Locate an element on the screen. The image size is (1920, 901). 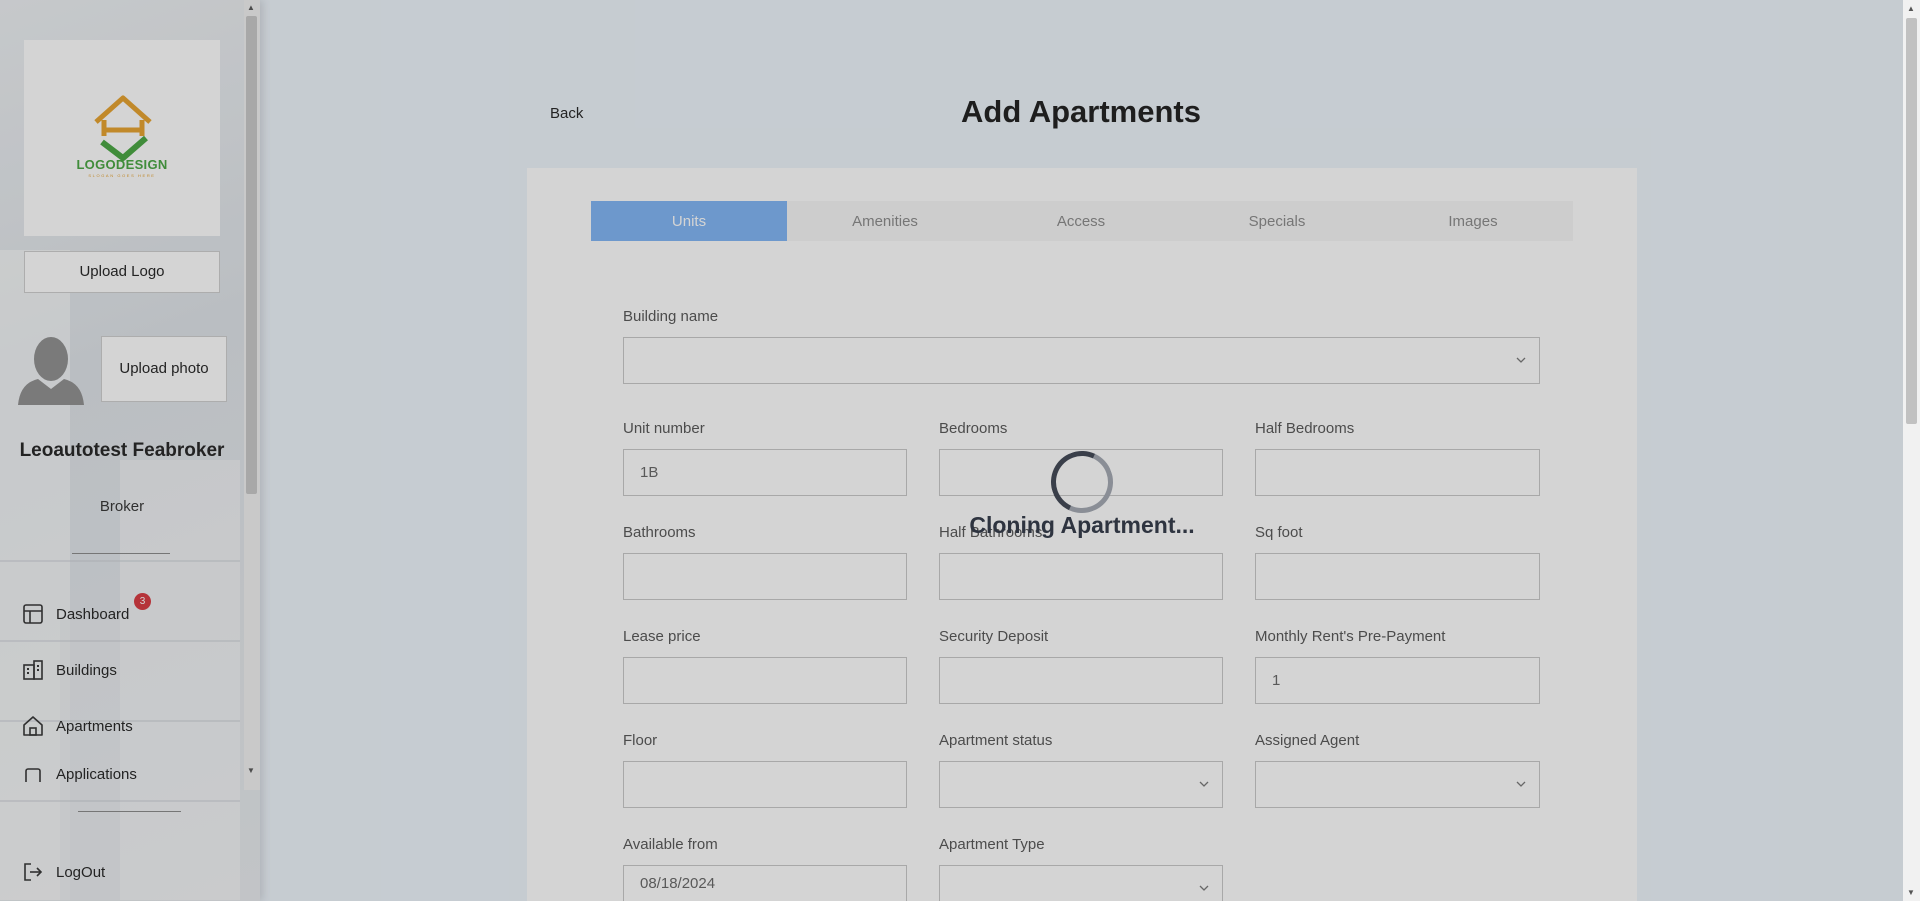
scroll-down-arrow-icon: ▼ is located at coordinates (1911, 892).